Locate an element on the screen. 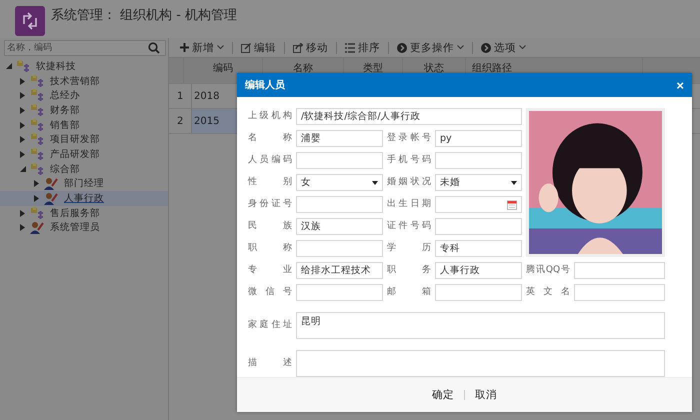  field-label: 民 族 is located at coordinates (270, 226).